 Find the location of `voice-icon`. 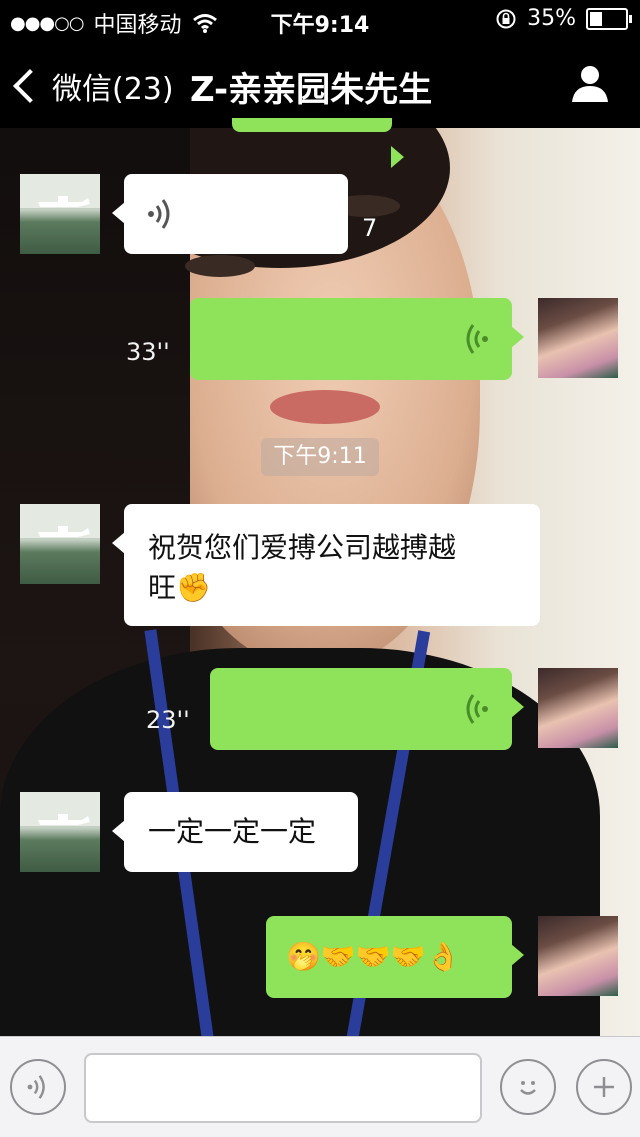

voice-icon is located at coordinates (36, 1087).